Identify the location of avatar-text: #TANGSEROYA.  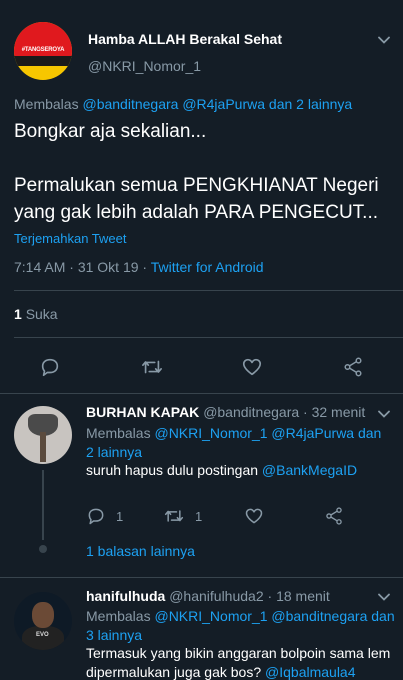
(43, 50).